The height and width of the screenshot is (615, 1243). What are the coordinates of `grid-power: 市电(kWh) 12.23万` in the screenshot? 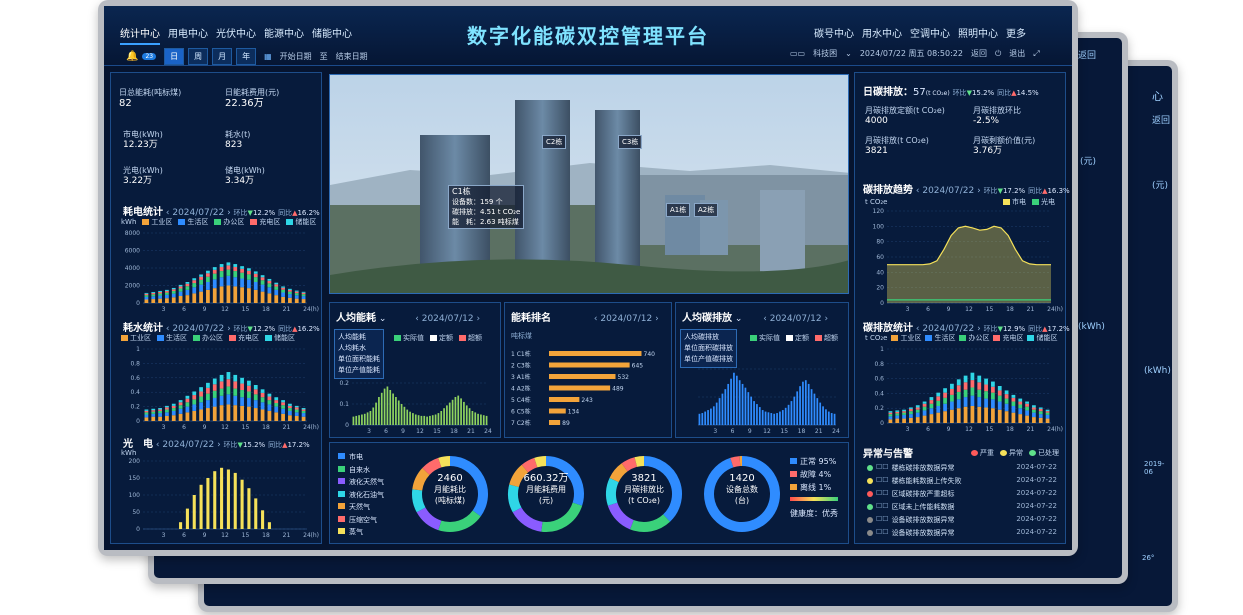 It's located at (143, 140).